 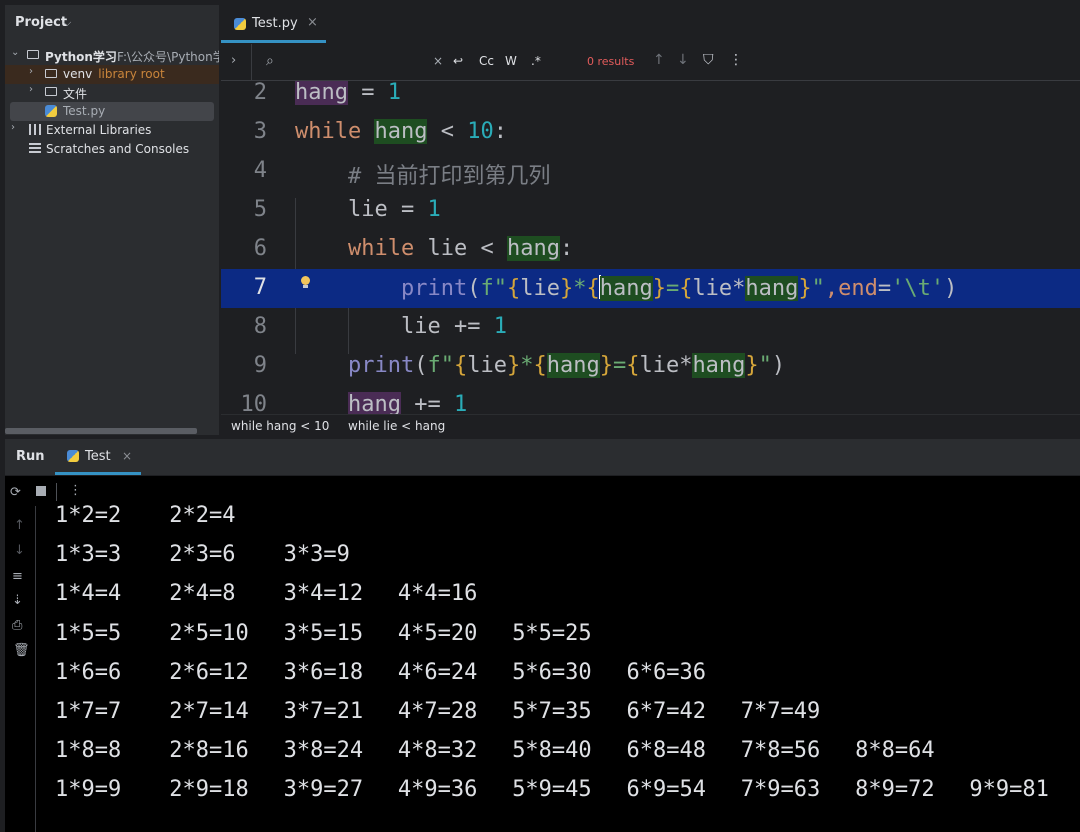 What do you see at coordinates (666, 711) in the screenshot?
I see `output-cell: 6*7=42` at bounding box center [666, 711].